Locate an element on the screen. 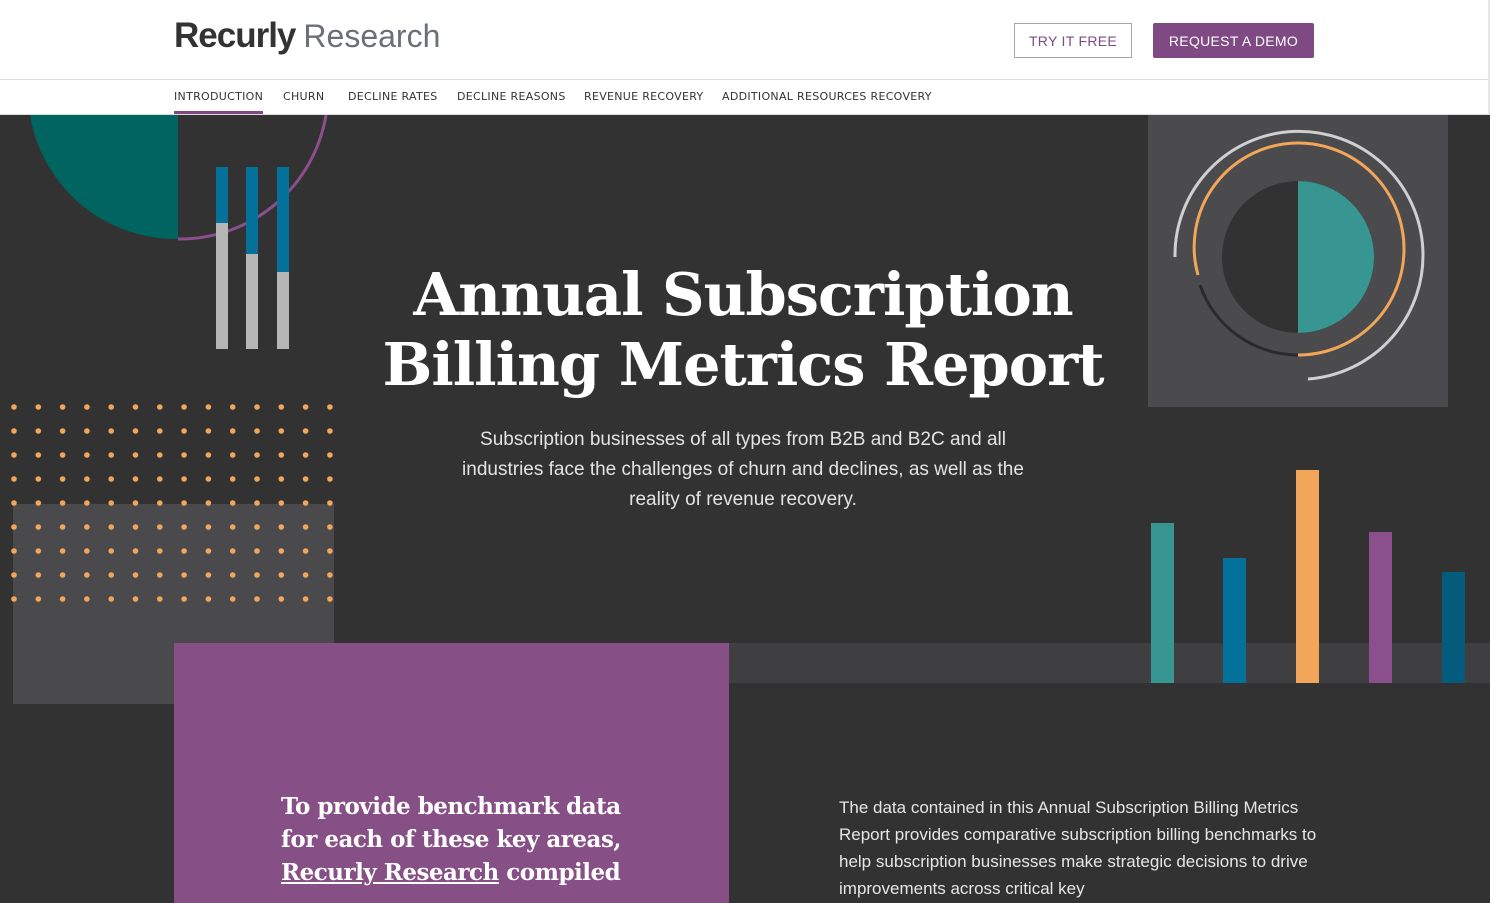  try-it-free-button: TRY IT FREE is located at coordinates (1073, 40).